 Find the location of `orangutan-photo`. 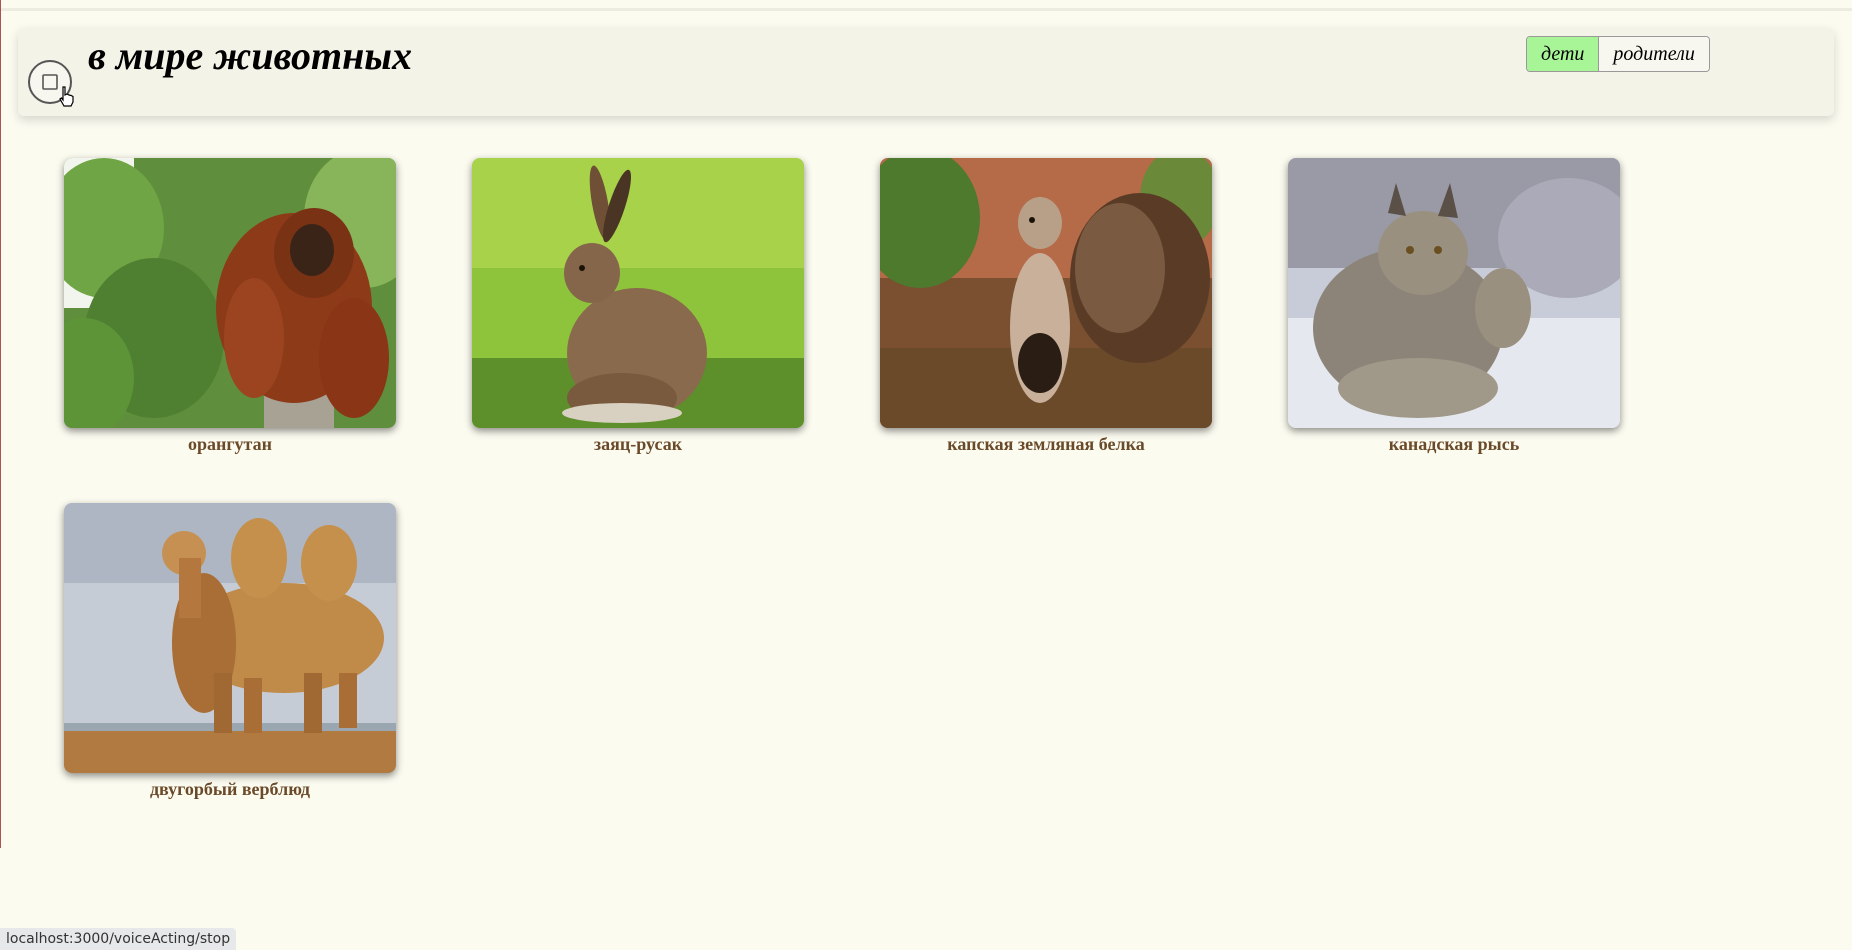

orangutan-photo is located at coordinates (230, 293).